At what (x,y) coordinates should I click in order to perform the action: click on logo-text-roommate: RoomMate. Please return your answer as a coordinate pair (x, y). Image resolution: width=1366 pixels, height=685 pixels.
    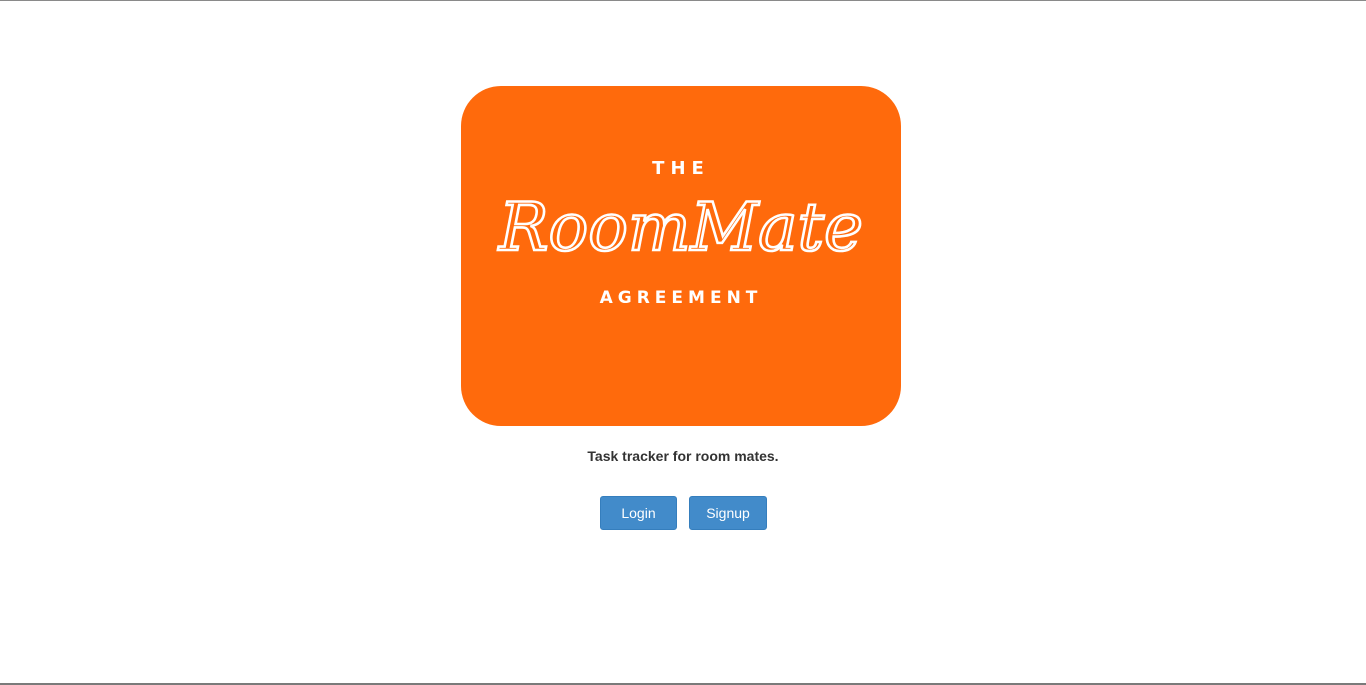
    Looking at the image, I should click on (681, 227).